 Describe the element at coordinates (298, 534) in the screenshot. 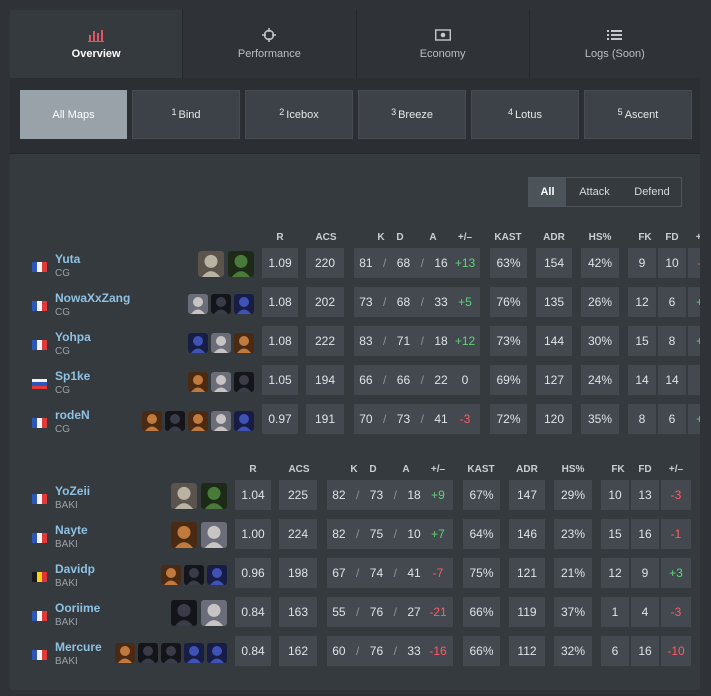

I see `acs-cell: 224` at that location.